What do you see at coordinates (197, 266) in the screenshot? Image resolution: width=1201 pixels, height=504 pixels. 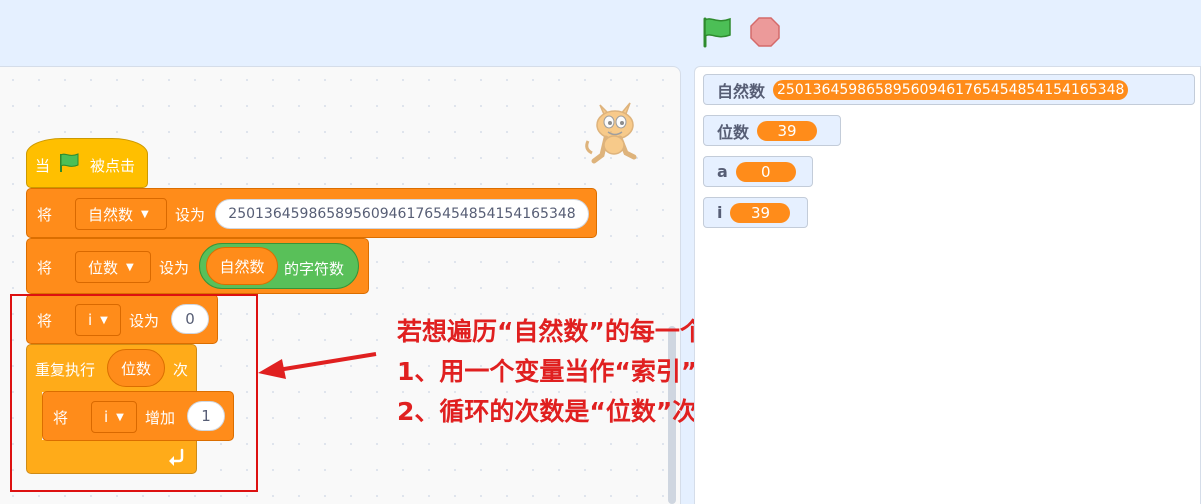 I see `set-digit-count-block: 将 位数 ▼ 设为 自然数 的字符数` at bounding box center [197, 266].